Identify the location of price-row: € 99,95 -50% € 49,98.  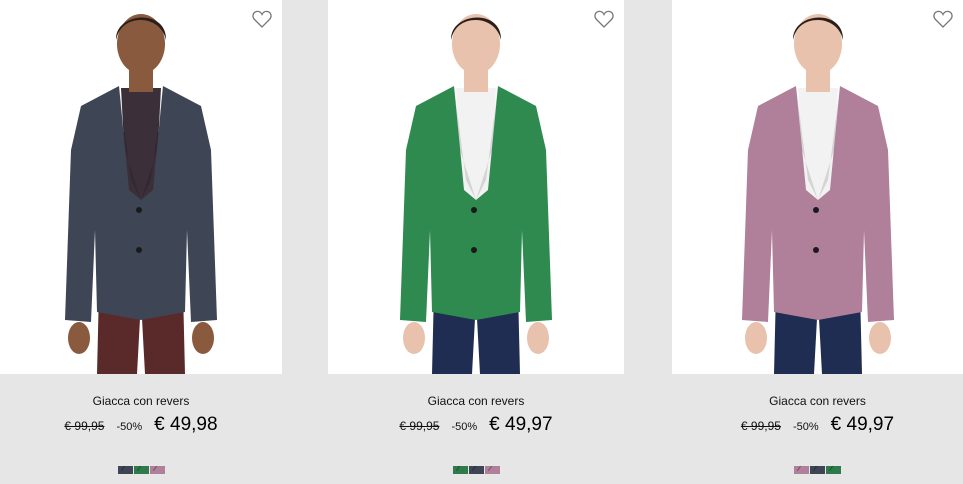
(141, 425).